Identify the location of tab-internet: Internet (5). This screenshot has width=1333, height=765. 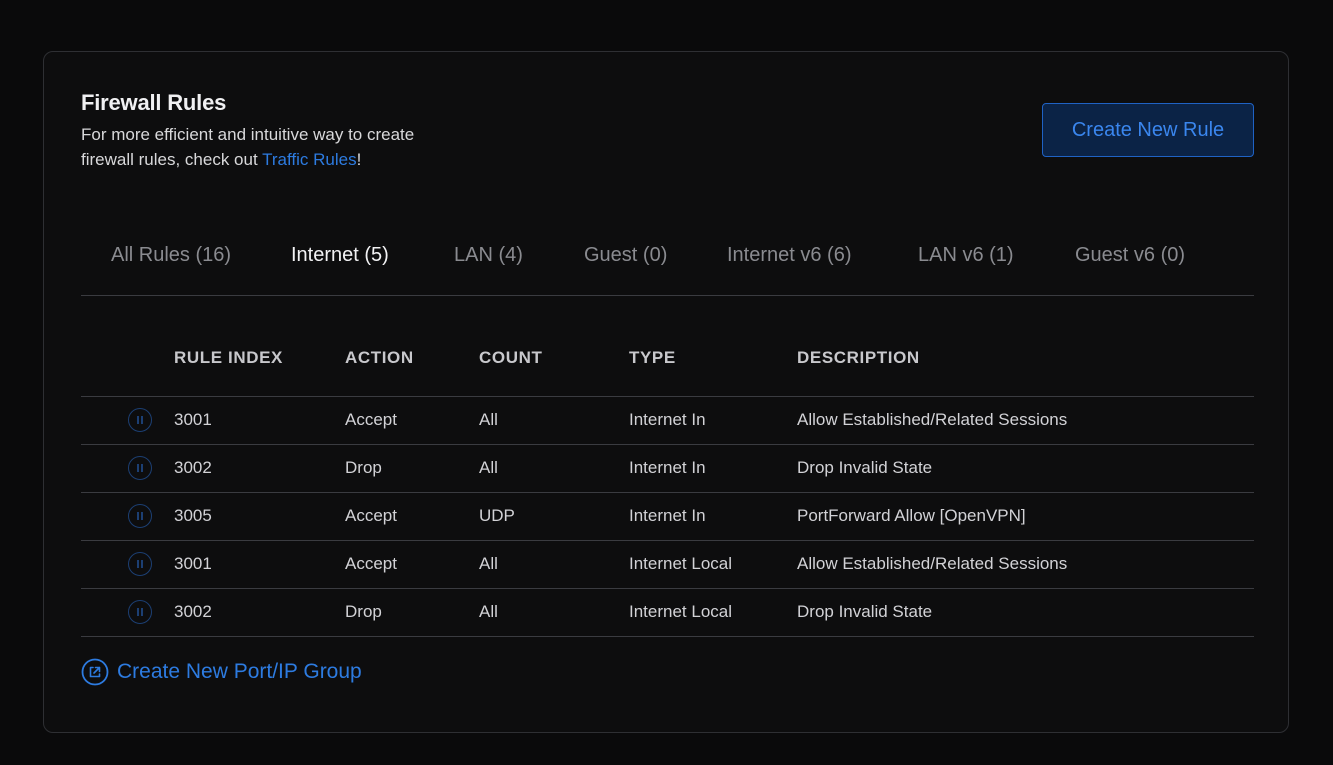
(340, 255).